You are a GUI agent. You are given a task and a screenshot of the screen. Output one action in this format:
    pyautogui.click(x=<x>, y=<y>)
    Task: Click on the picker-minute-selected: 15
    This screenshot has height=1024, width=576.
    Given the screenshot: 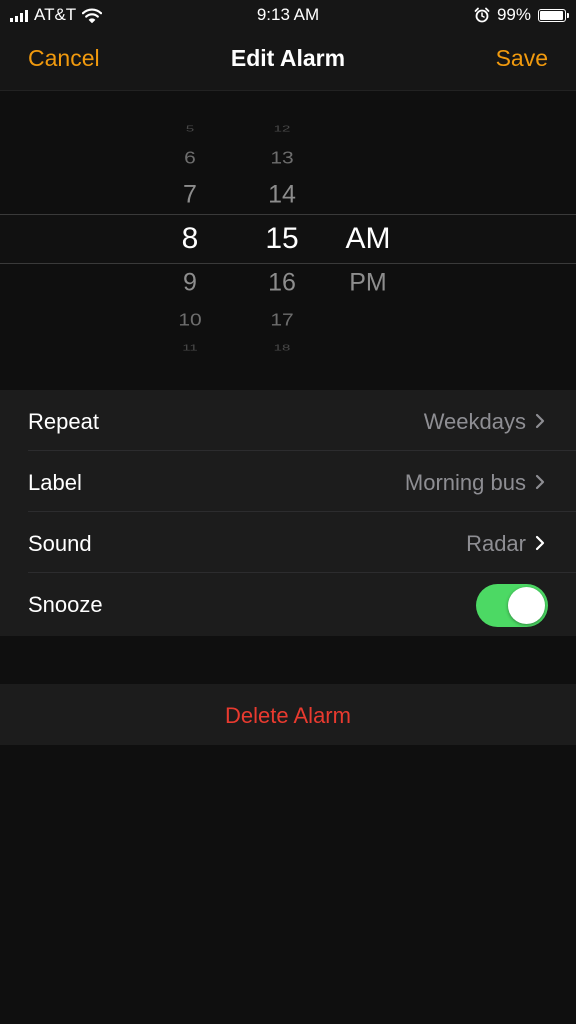 What is the action you would take?
    pyautogui.click(x=282, y=239)
    